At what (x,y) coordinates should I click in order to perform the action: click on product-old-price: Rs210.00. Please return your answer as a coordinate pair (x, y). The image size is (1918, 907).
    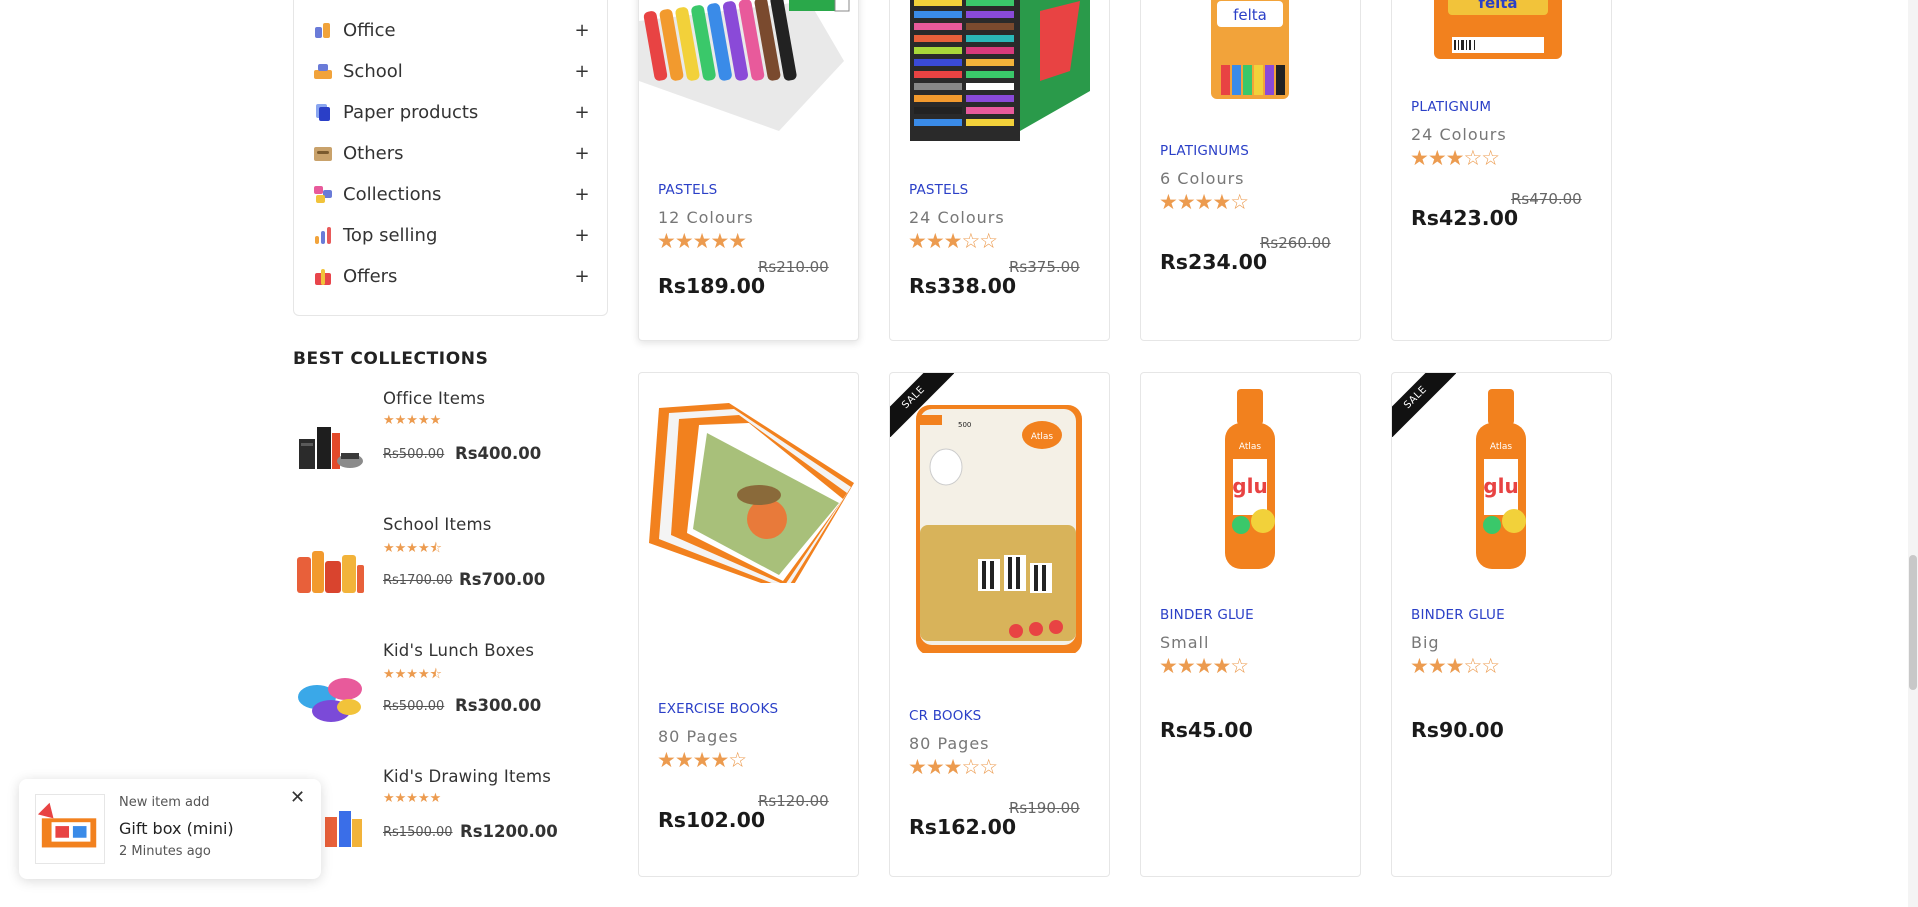
    Looking at the image, I should click on (793, 267).